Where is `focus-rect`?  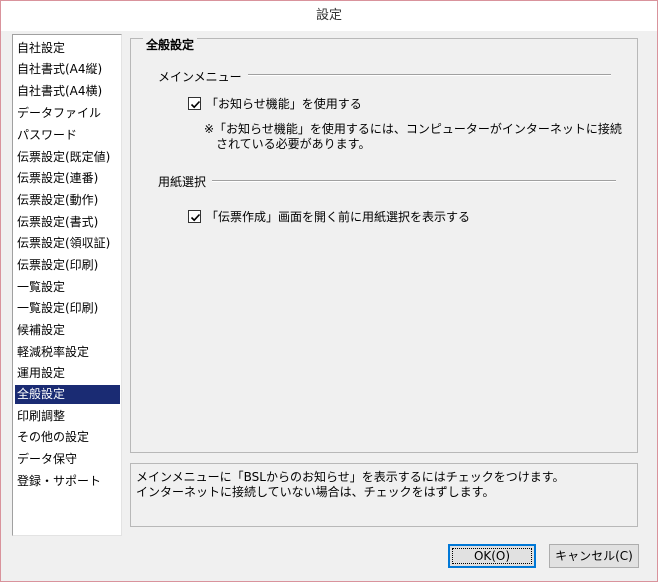 focus-rect is located at coordinates (492, 556).